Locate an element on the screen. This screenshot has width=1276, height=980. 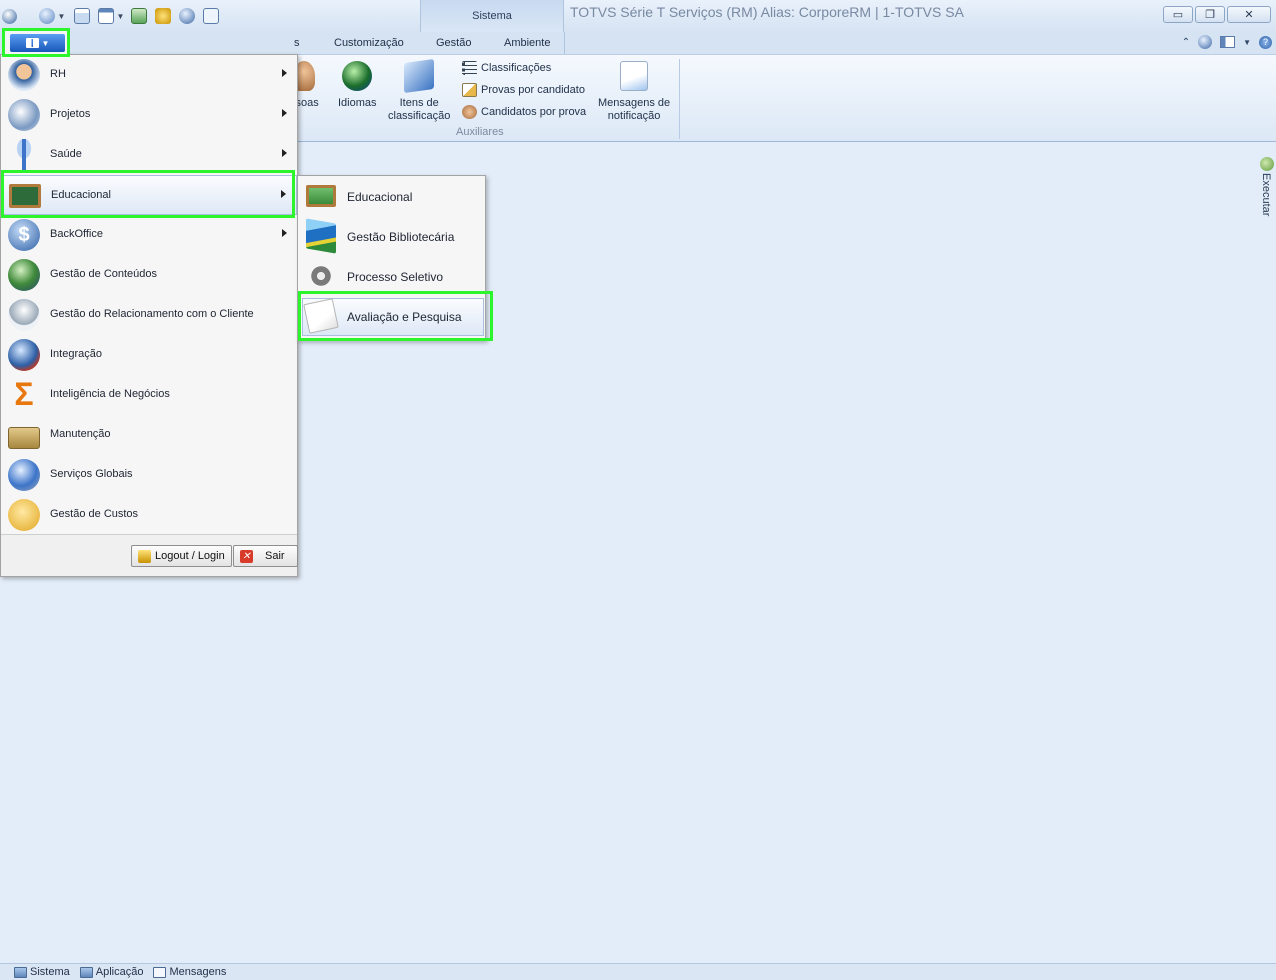
menu-item-backoffice: $ BackOffice is located at coordinates (149, 235).